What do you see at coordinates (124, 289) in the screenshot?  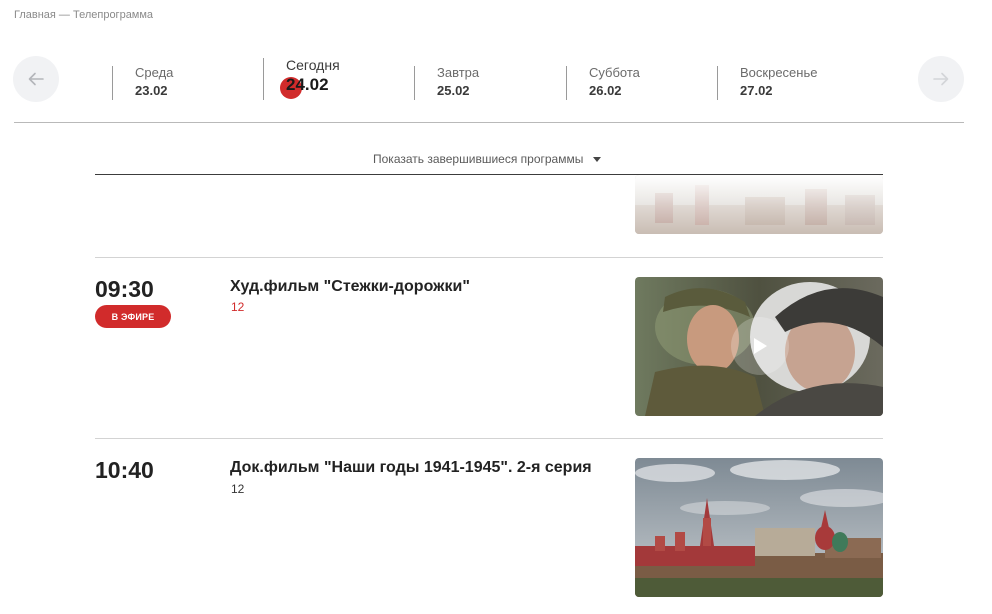 I see `program-time: 09:30` at bounding box center [124, 289].